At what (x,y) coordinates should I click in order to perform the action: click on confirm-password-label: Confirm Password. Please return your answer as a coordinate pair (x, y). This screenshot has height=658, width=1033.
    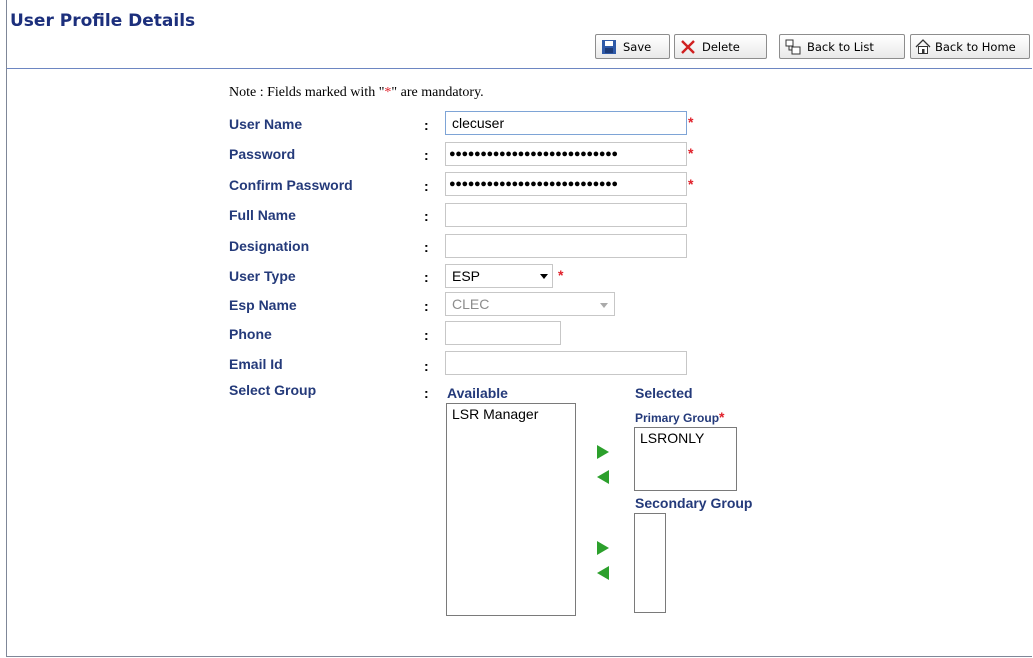
    Looking at the image, I should click on (291, 185).